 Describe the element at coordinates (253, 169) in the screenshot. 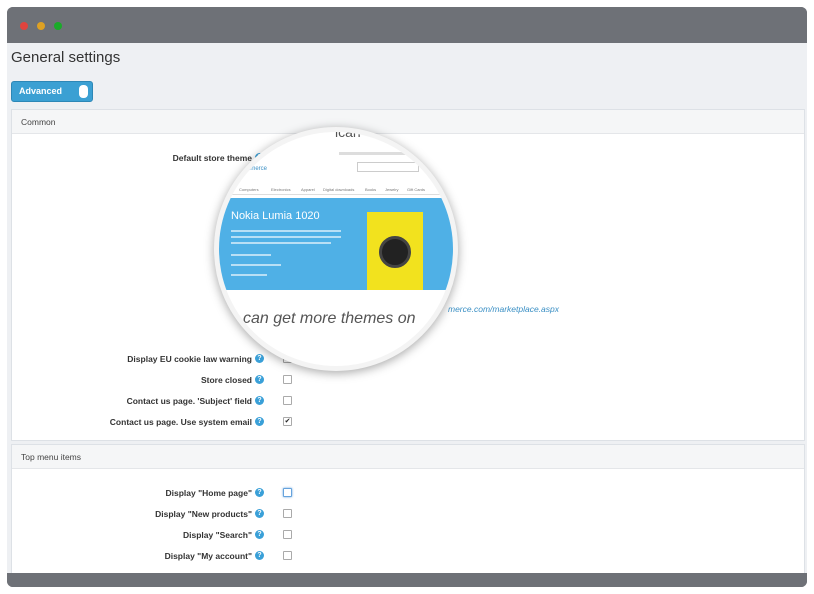

I see `magnifier-logo: commerce` at that location.